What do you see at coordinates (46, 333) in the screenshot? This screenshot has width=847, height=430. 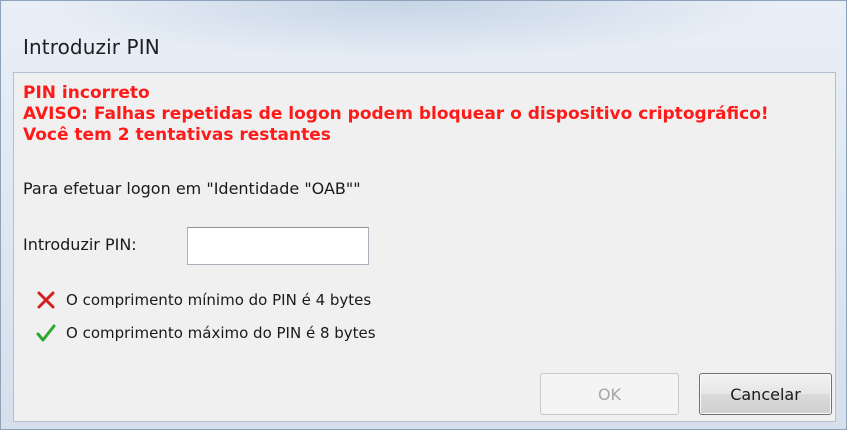 I see `green-check-icon` at bounding box center [46, 333].